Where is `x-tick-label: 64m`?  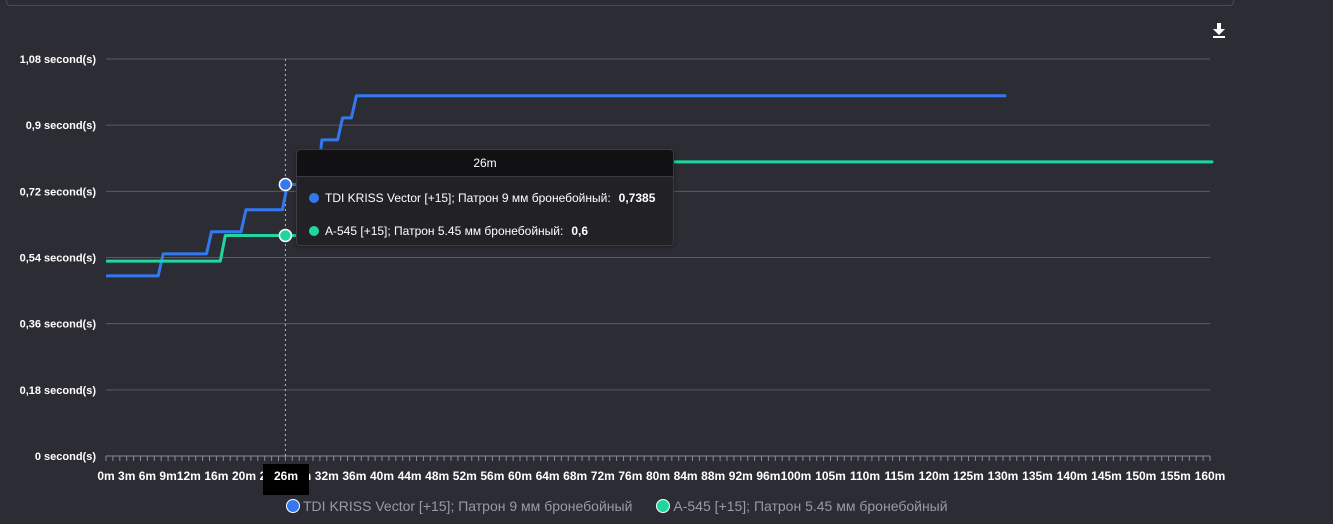 x-tick-label: 64m is located at coordinates (548, 476).